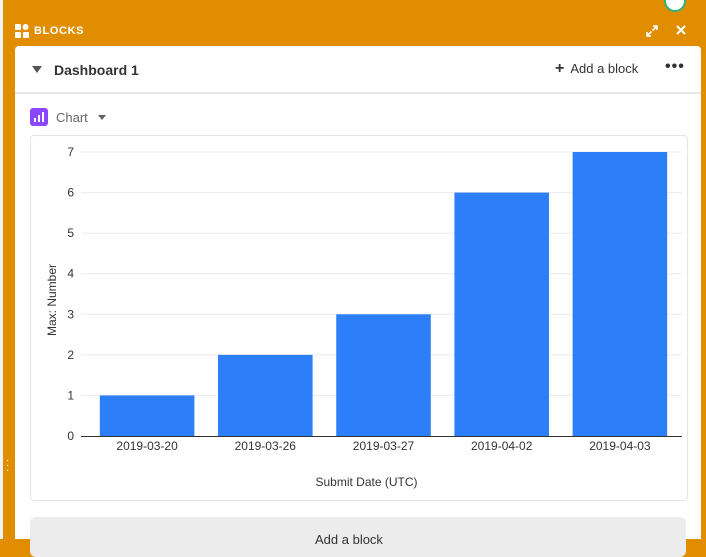  I want to click on left-edge-strip, so click(1, 269).